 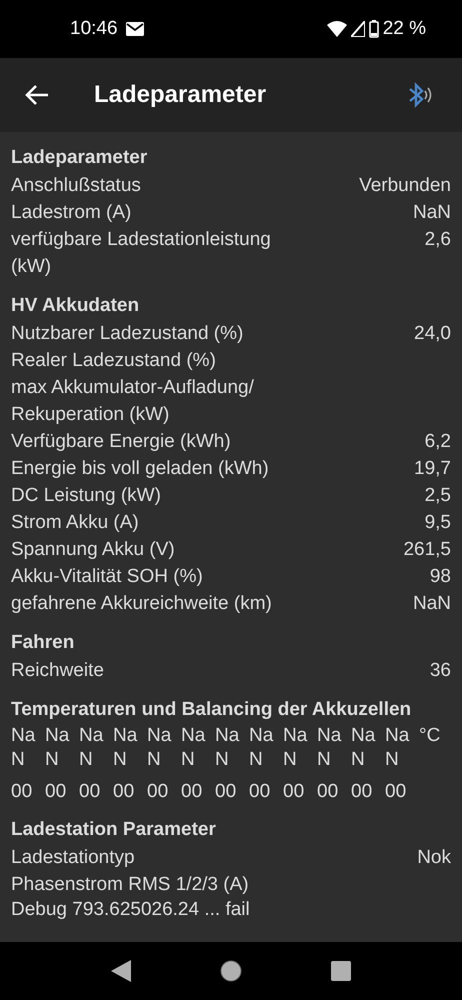 I want to click on parameter-label: DC Leistung (kW), so click(x=86, y=496).